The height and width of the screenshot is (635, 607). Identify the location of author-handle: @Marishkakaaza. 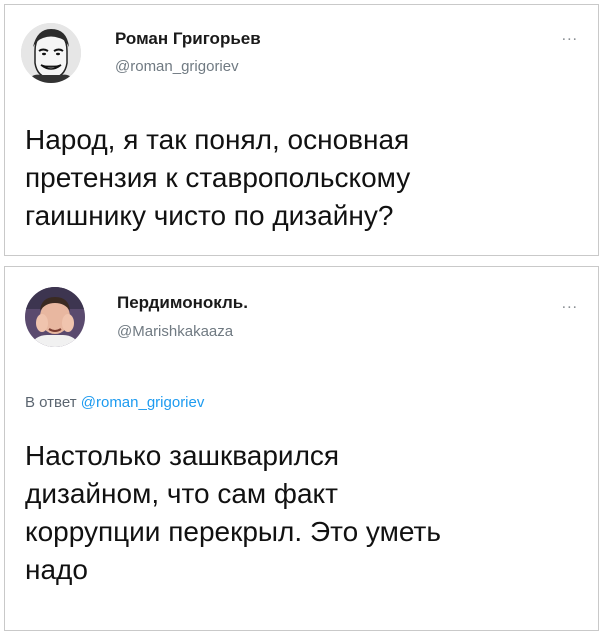
(175, 331).